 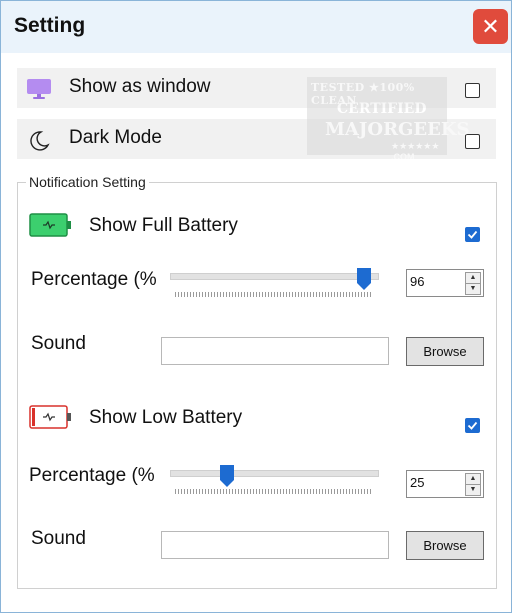 I want to click on battery-full-icon, so click(x=51, y=227).